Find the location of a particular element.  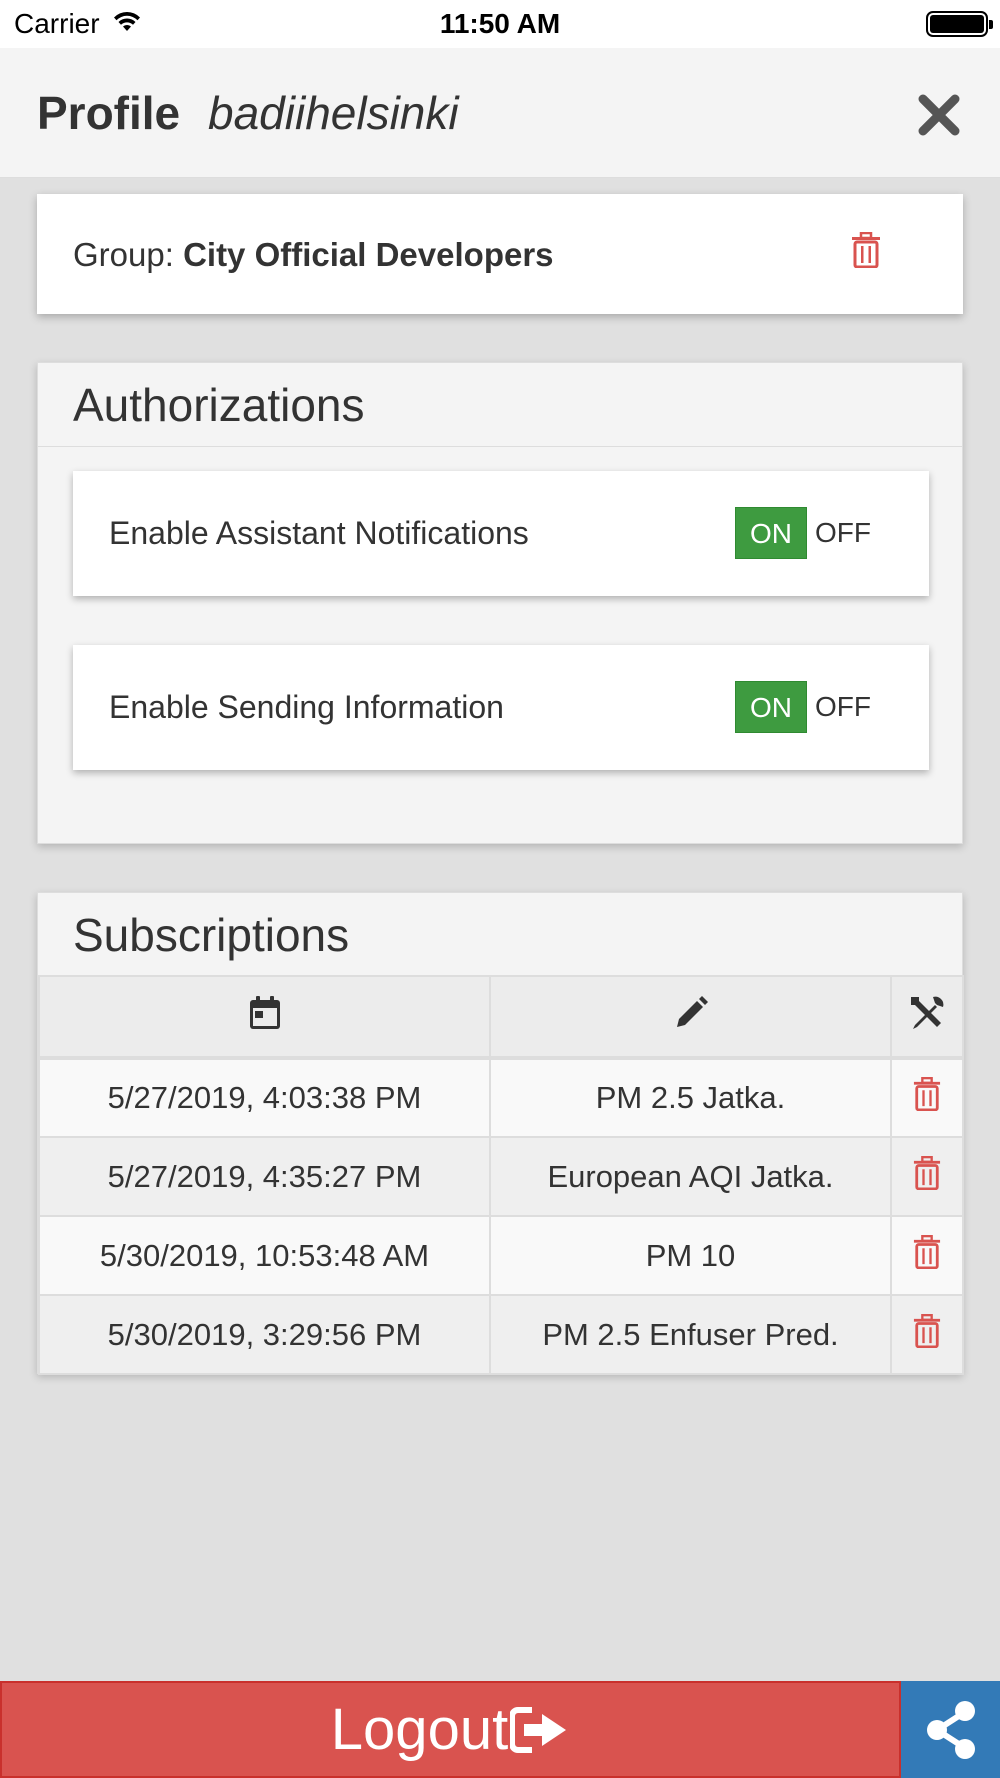

name-column-header is located at coordinates (690, 1017).